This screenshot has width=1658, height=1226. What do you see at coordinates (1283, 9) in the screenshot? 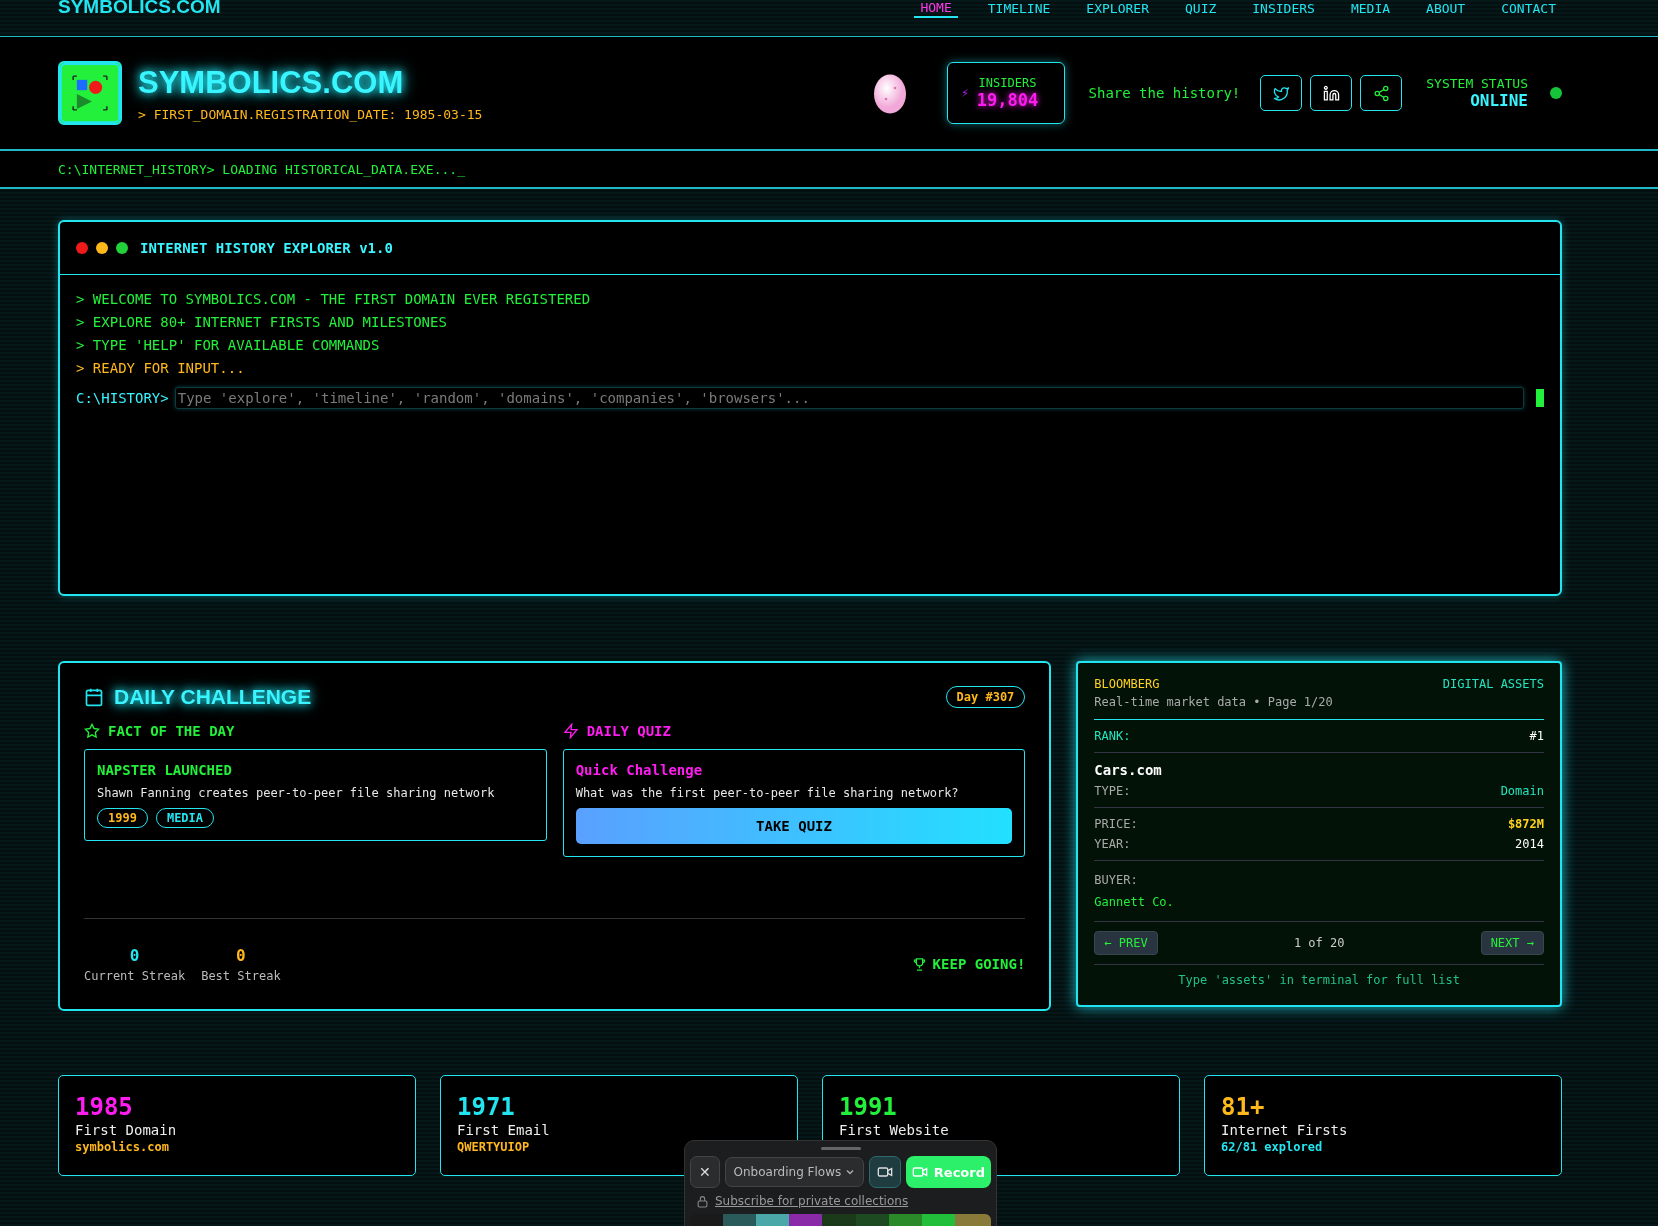
I see `nav-link: INSIDERS` at bounding box center [1283, 9].